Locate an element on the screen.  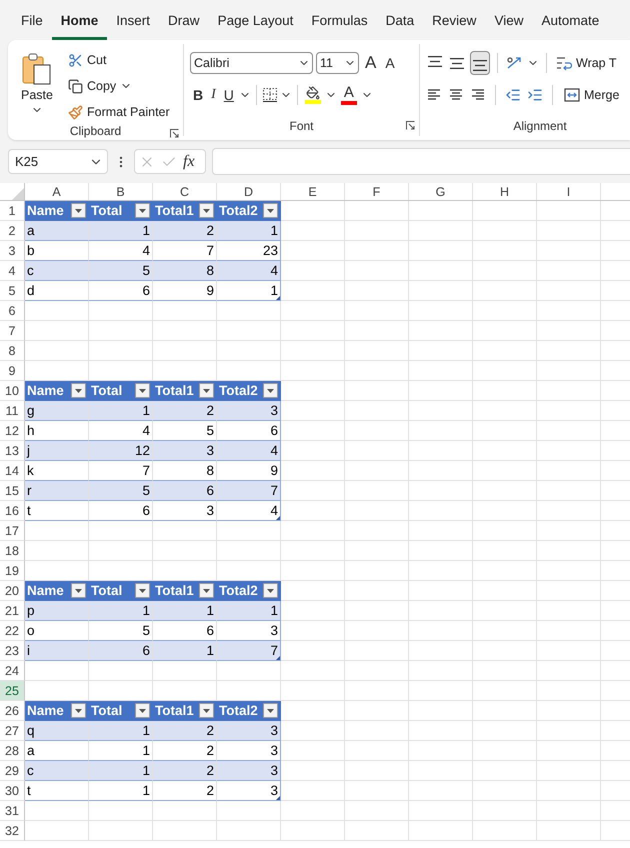
menu-tab: Review is located at coordinates (454, 25).